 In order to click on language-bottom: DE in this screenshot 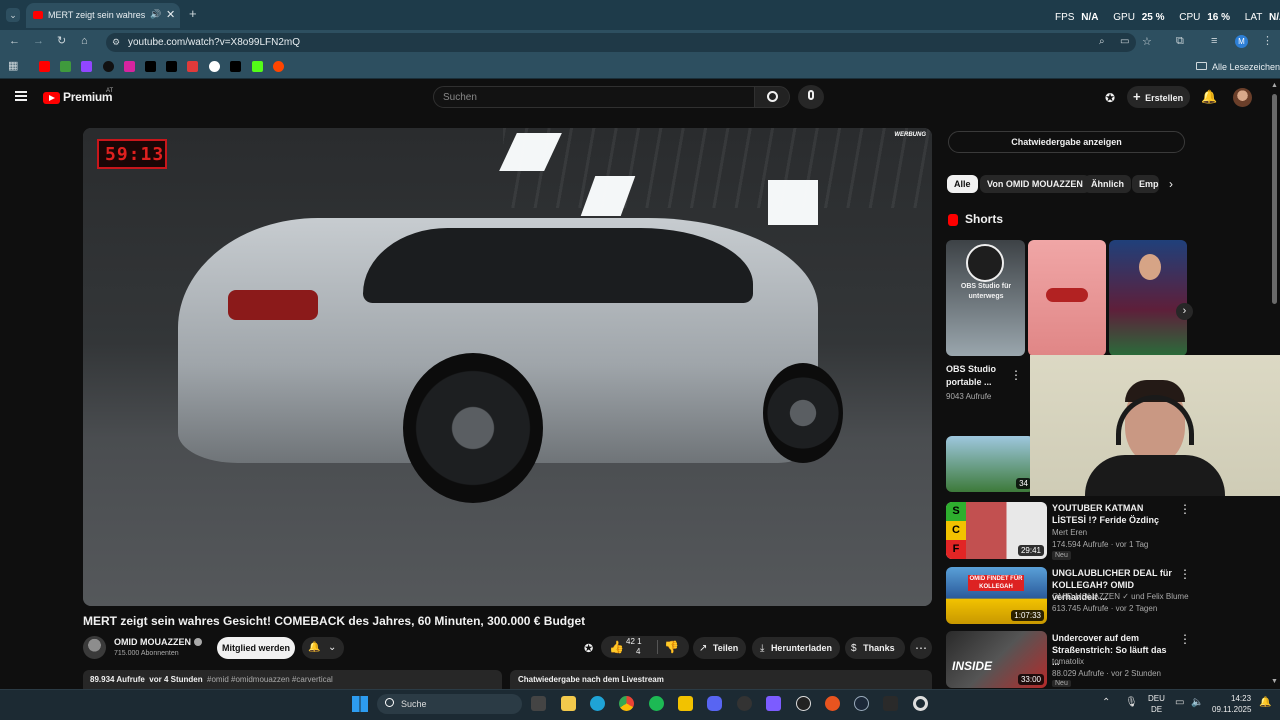, I will do `click(1156, 709)`.